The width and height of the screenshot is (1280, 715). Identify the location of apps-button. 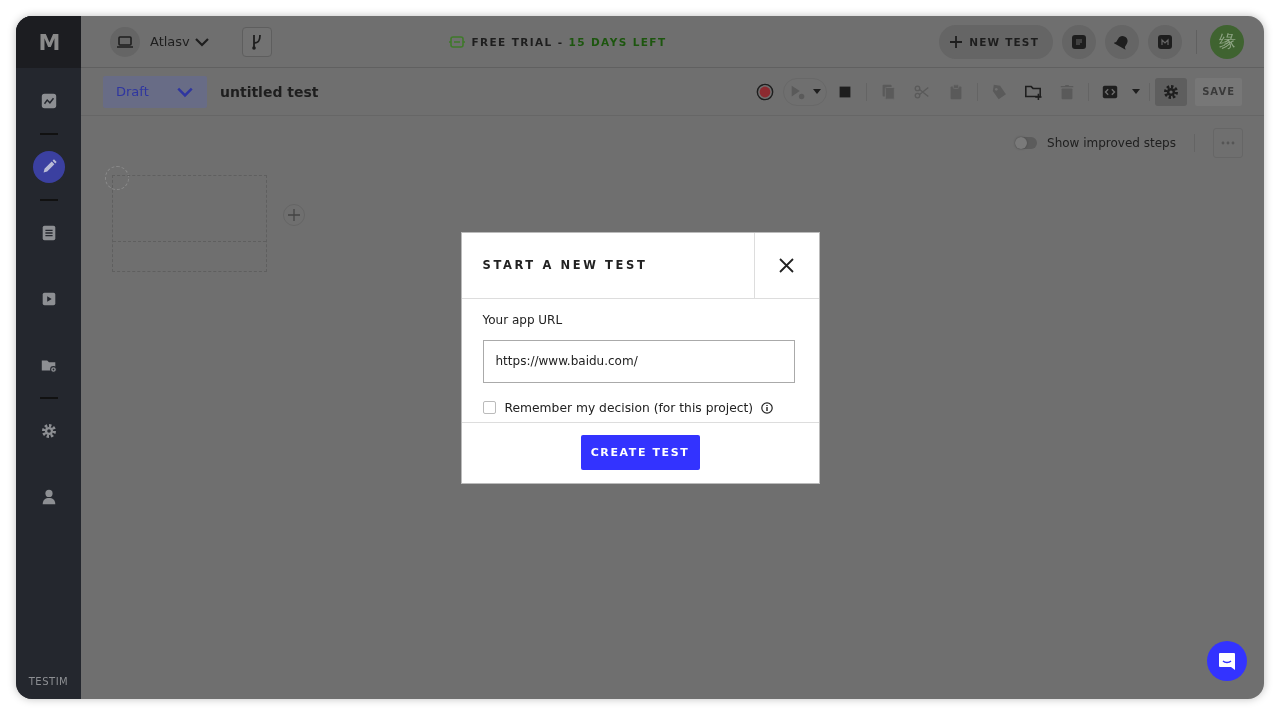
(1165, 41).